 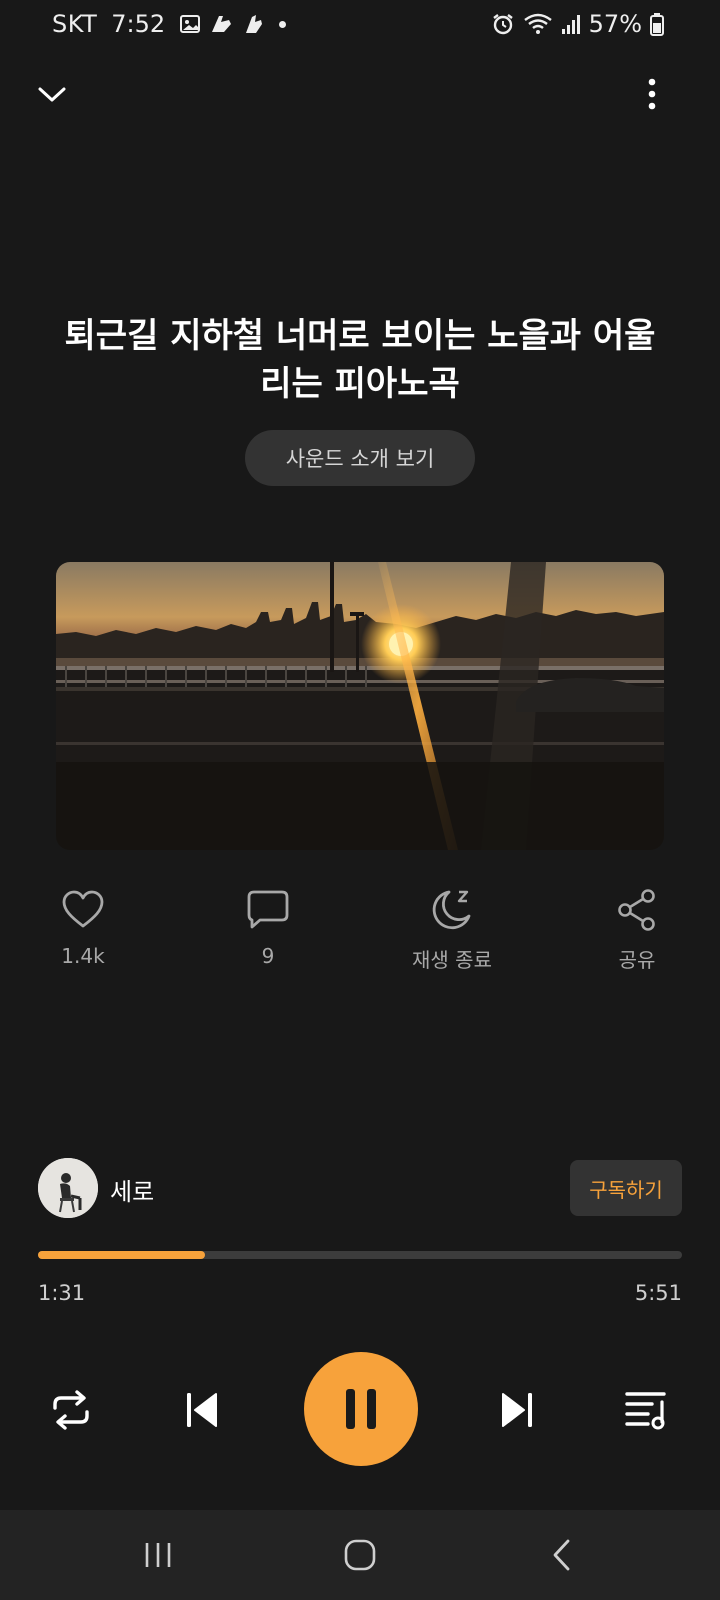 What do you see at coordinates (268, 910) in the screenshot?
I see `comment-icon` at bounding box center [268, 910].